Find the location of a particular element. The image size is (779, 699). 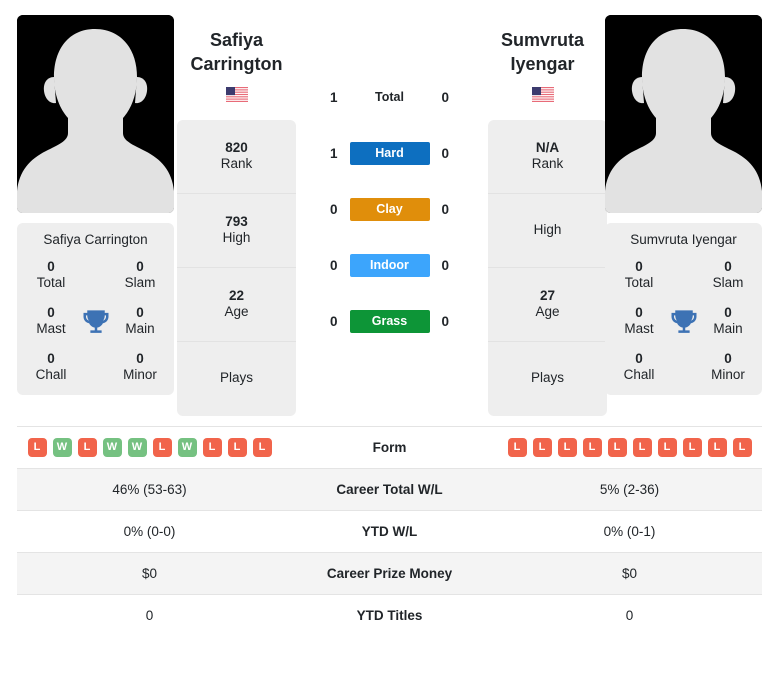

right-player-name: Sumvruta Iyengar is located at coordinates (542, 53).